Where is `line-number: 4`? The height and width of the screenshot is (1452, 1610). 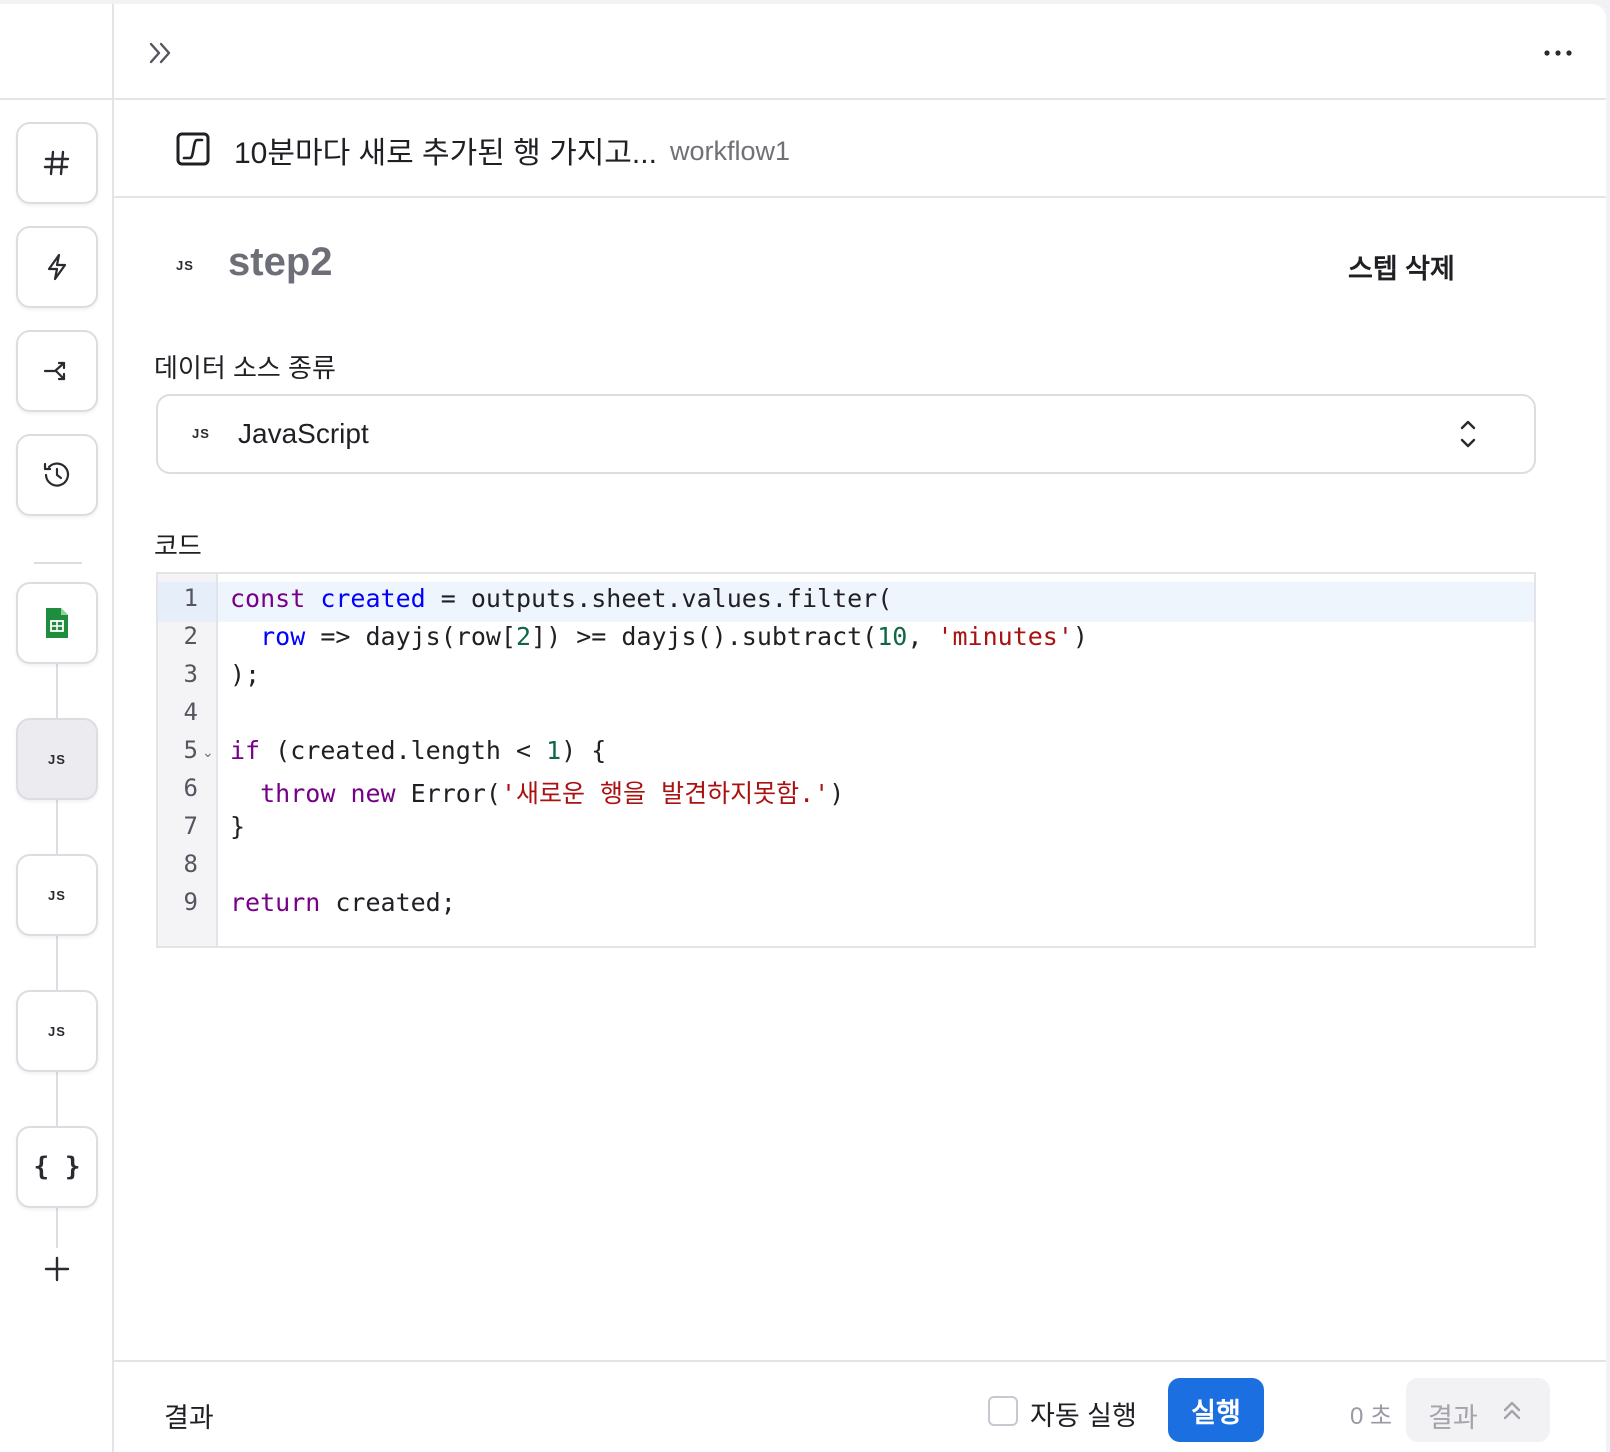 line-number: 4 is located at coordinates (190, 712).